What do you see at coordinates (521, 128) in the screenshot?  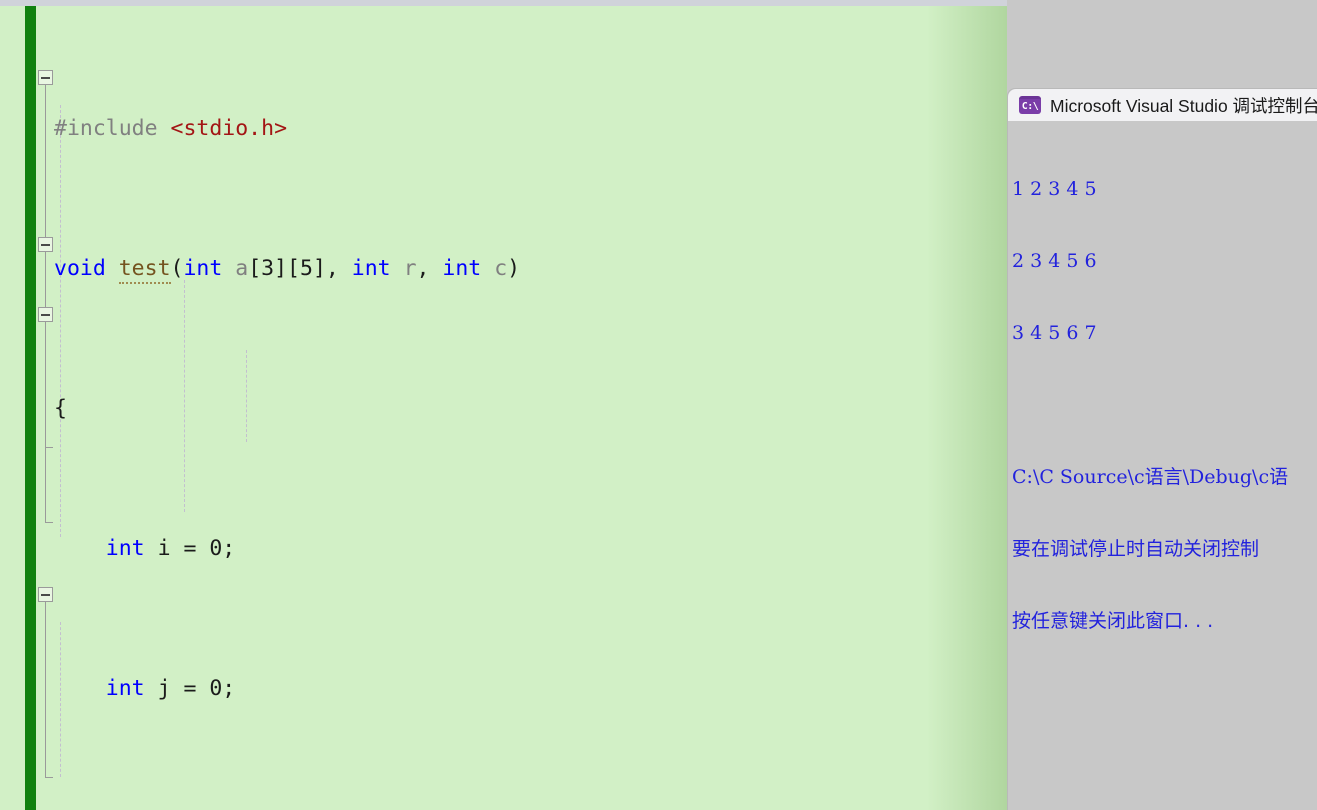 I see `code-line: #include <stdio.h>` at bounding box center [521, 128].